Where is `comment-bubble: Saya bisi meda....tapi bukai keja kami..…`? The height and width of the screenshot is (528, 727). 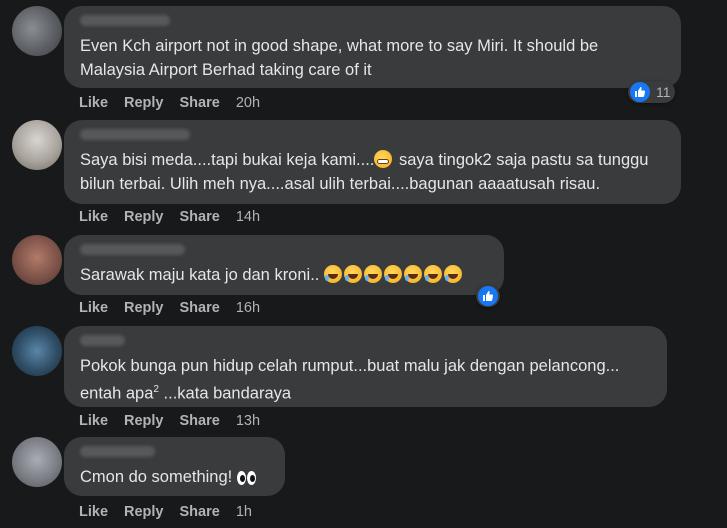 comment-bubble: Saya bisi meda....tapi bukai keja kami..… is located at coordinates (372, 162).